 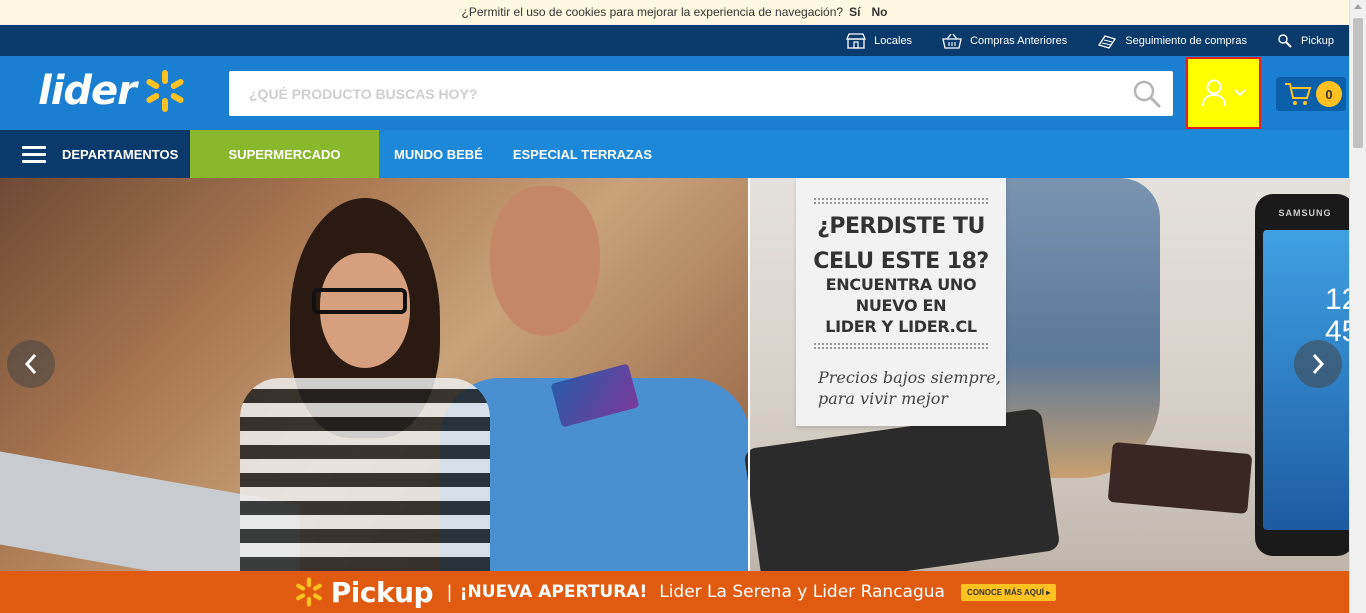 I want to click on glasses-shape, so click(x=359, y=301).